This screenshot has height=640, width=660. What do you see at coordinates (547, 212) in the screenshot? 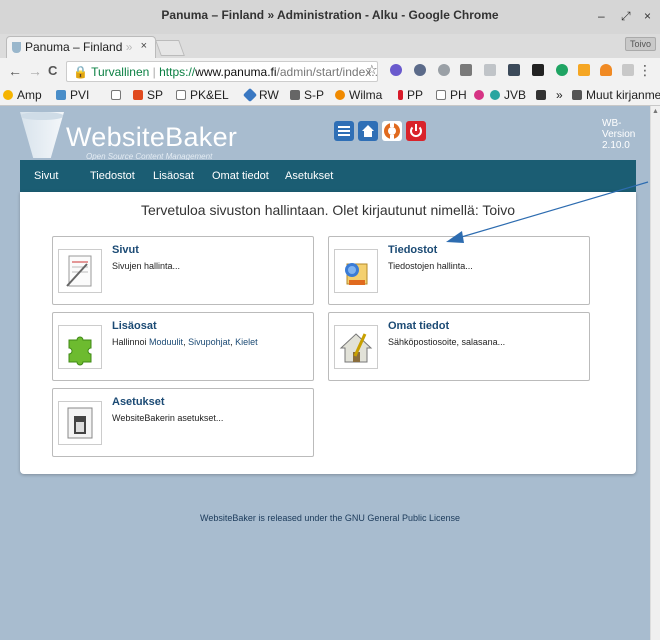
I see `annotation-arrow` at bounding box center [547, 212].